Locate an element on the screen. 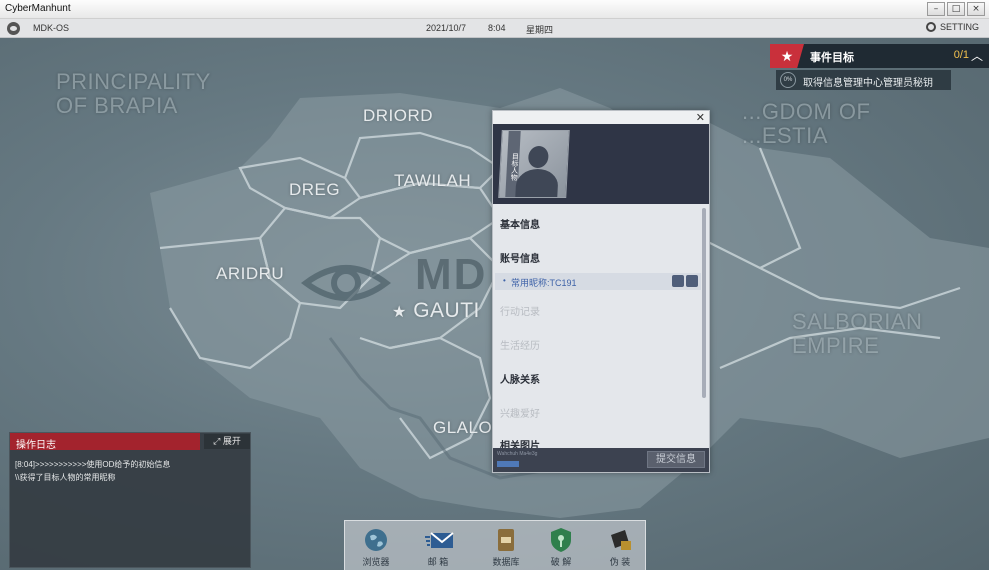  database-icon is located at coordinates (506, 540).